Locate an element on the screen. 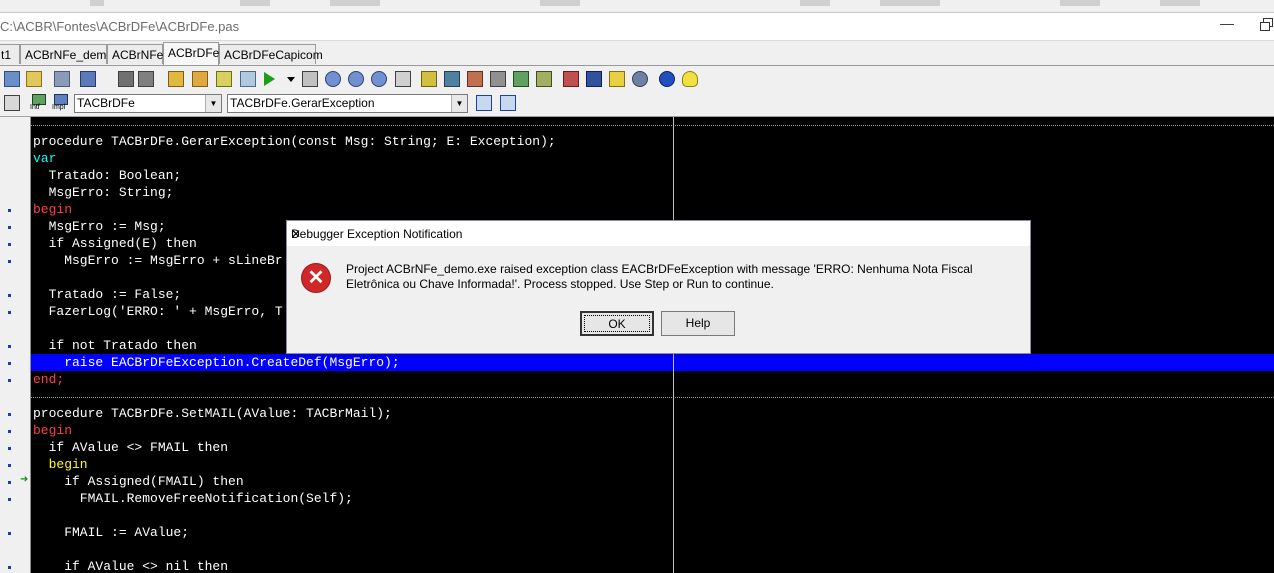 The image size is (1274, 573). pause-icon is located at coordinates (310, 79).